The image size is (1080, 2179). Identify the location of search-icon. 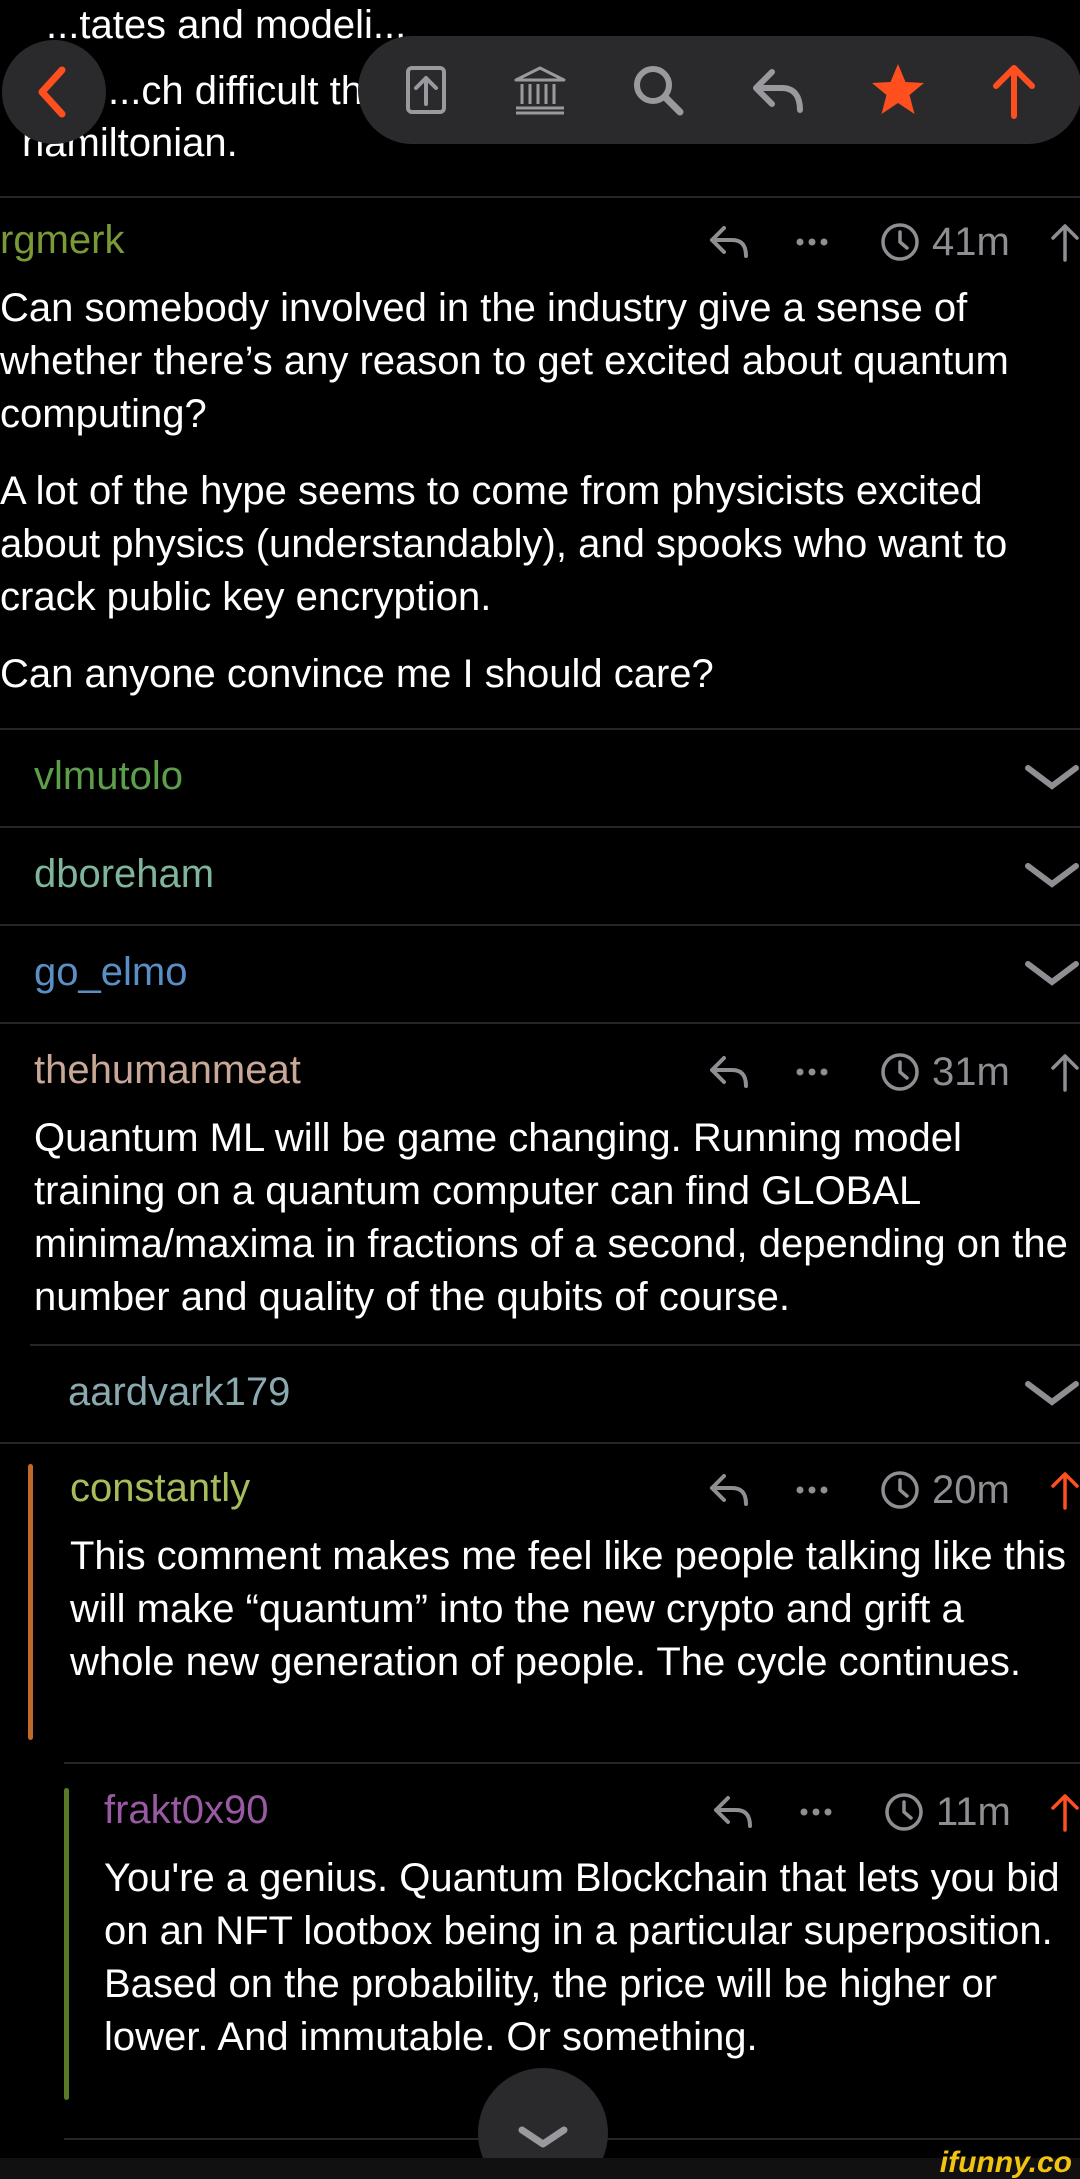
(658, 90).